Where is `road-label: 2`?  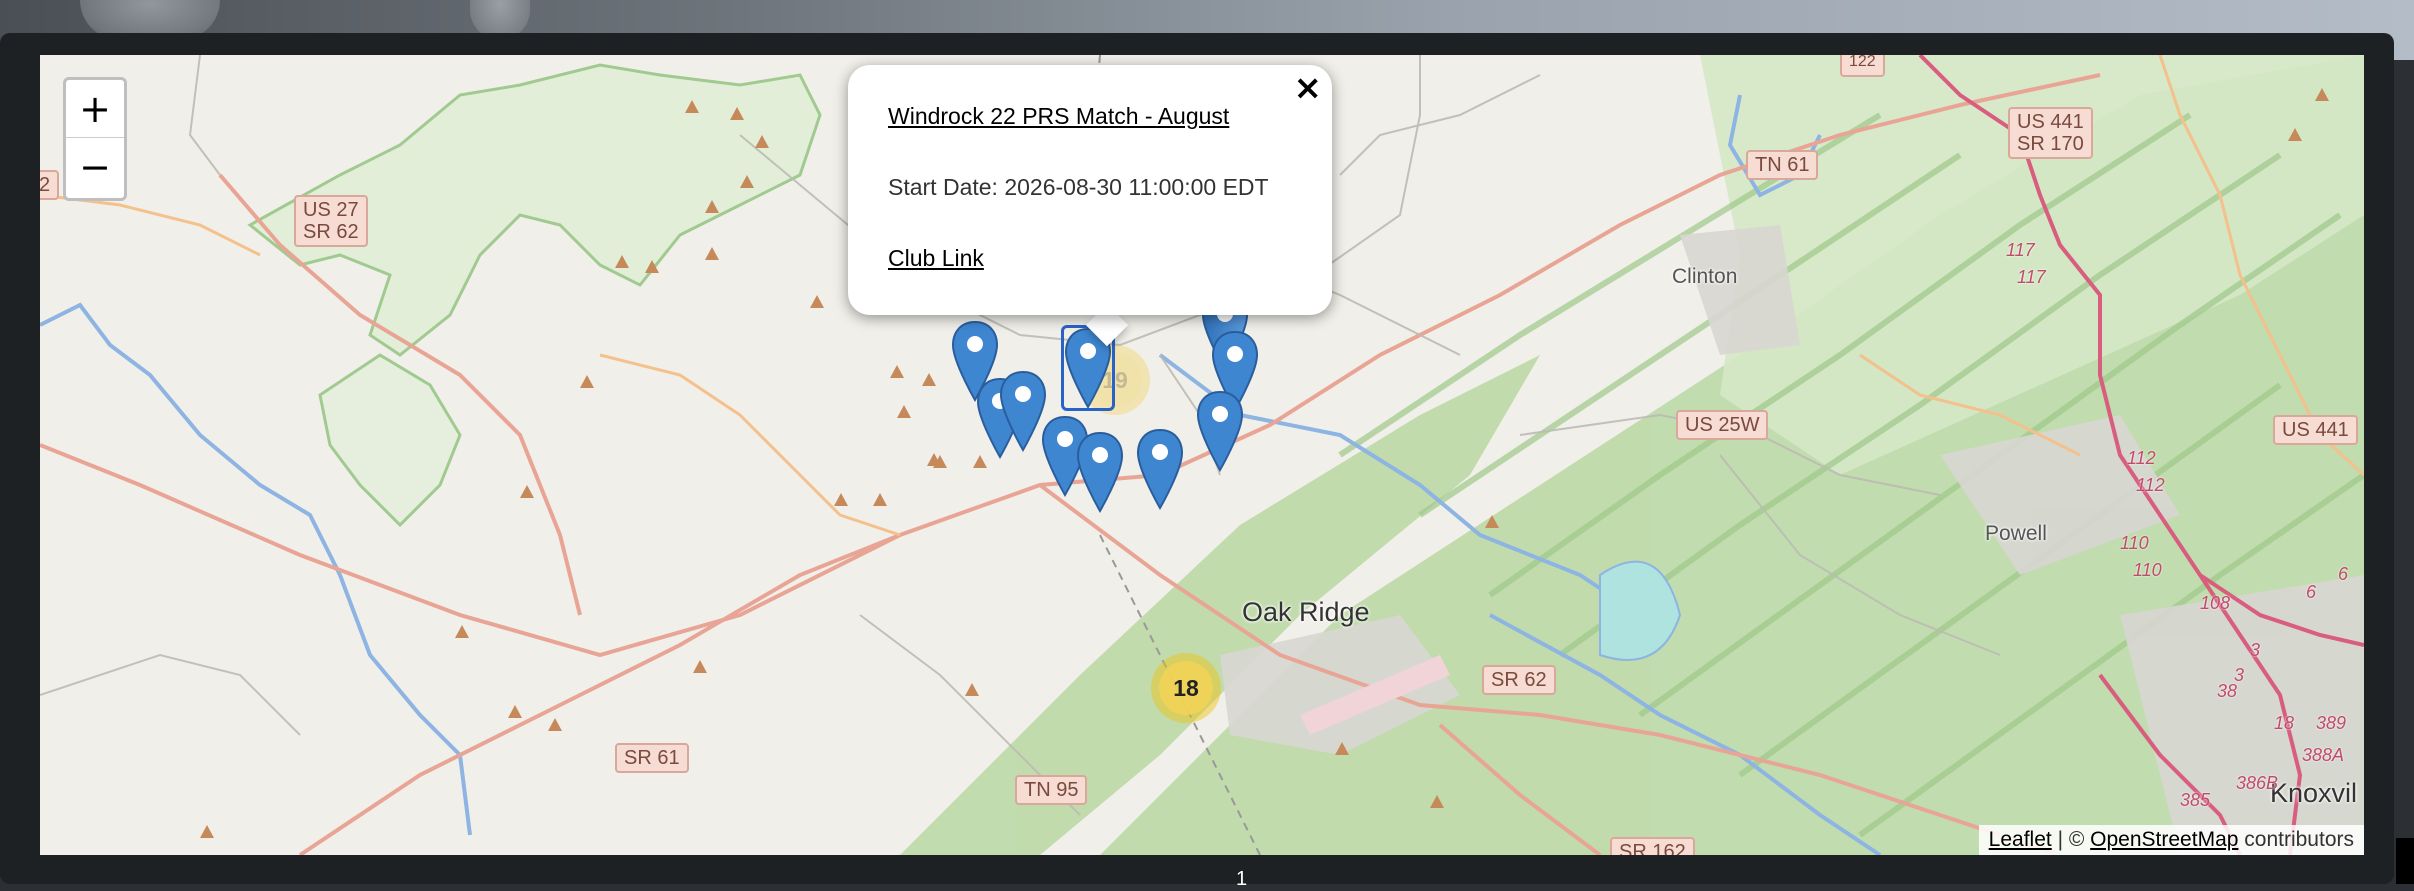 road-label: 2 is located at coordinates (50, 185).